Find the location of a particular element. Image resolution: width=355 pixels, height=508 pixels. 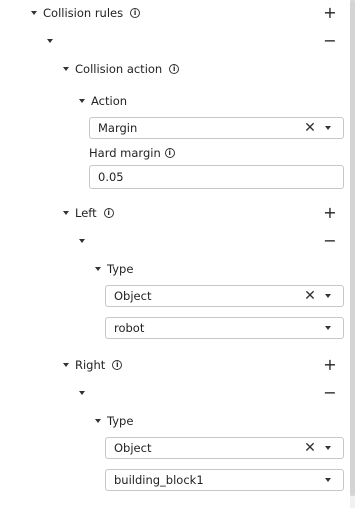

action-header: Action is located at coordinates (217, 101).